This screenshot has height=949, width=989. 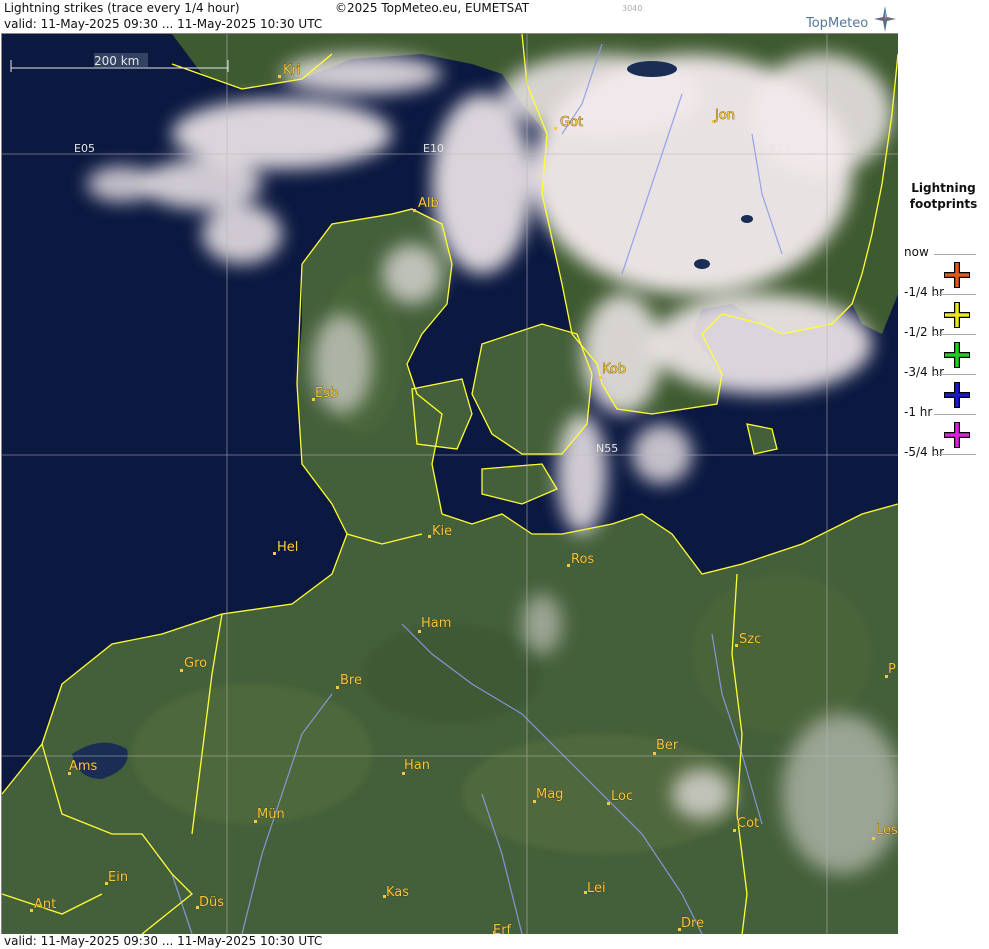 I want to click on logo-text: TopMeteo, so click(x=837, y=23).